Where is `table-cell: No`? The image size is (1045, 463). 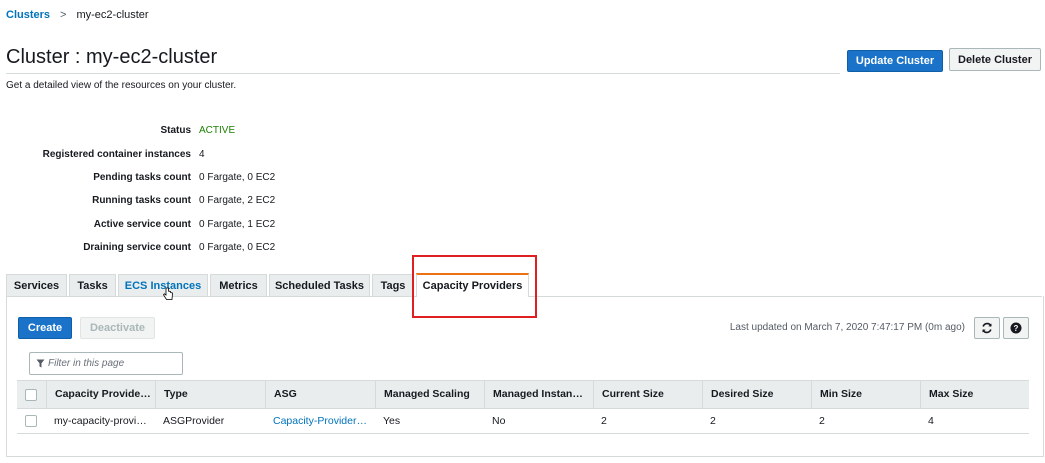
table-cell: No is located at coordinates (499, 421).